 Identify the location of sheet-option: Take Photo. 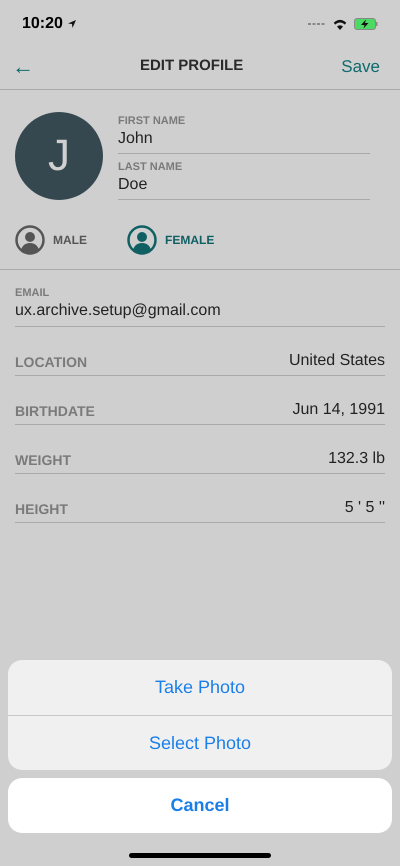
(200, 687).